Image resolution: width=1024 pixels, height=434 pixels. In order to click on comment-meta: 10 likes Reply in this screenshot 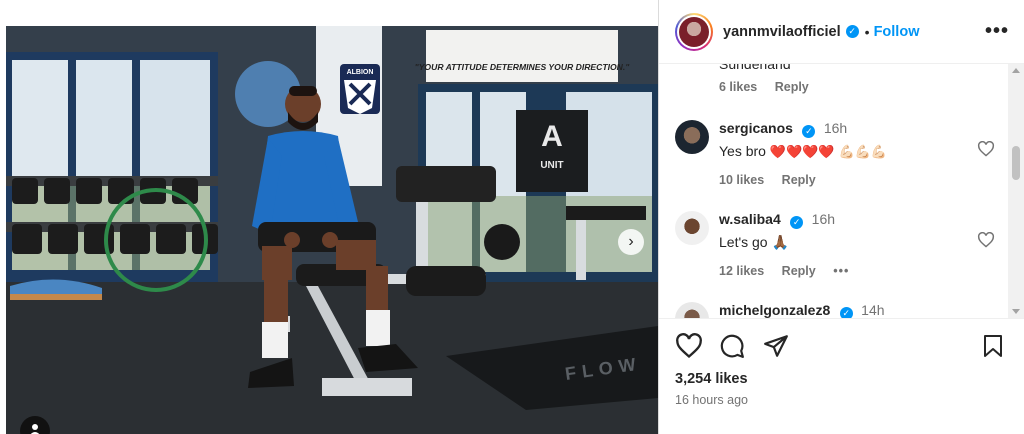, I will do `click(844, 180)`.